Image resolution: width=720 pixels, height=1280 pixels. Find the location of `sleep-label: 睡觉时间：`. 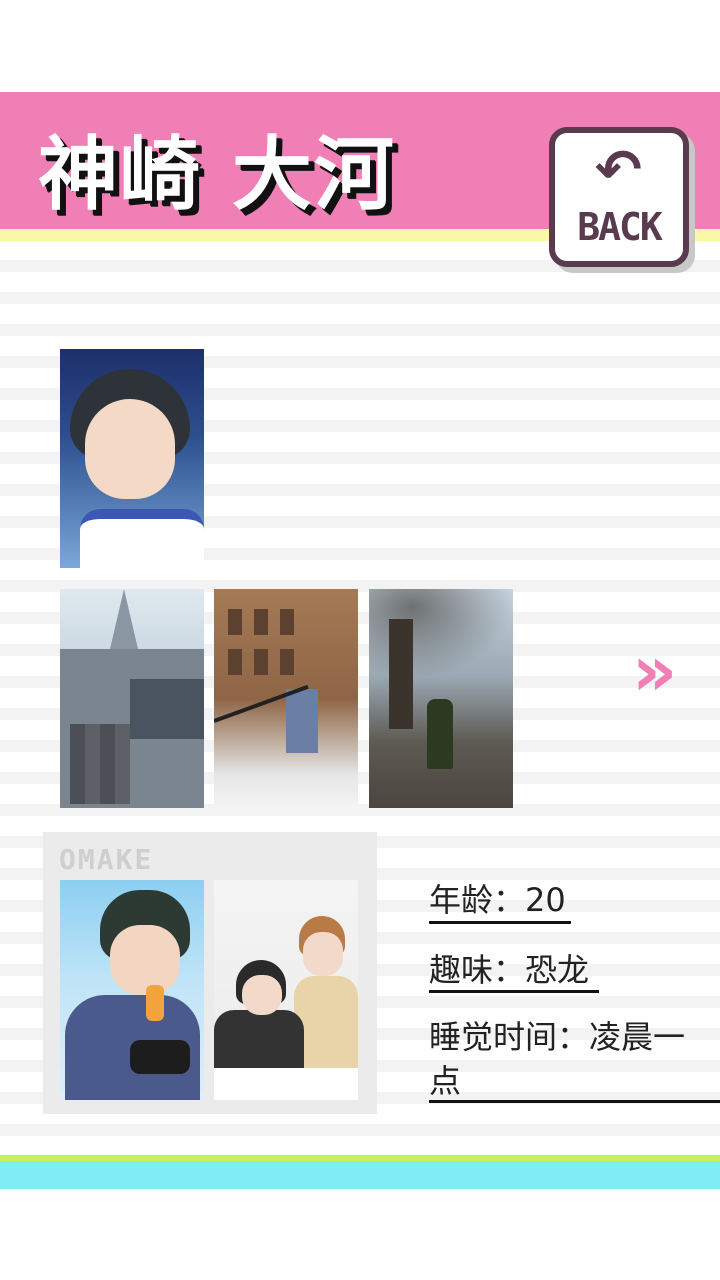

sleep-label: 睡觉时间： is located at coordinates (509, 1037).